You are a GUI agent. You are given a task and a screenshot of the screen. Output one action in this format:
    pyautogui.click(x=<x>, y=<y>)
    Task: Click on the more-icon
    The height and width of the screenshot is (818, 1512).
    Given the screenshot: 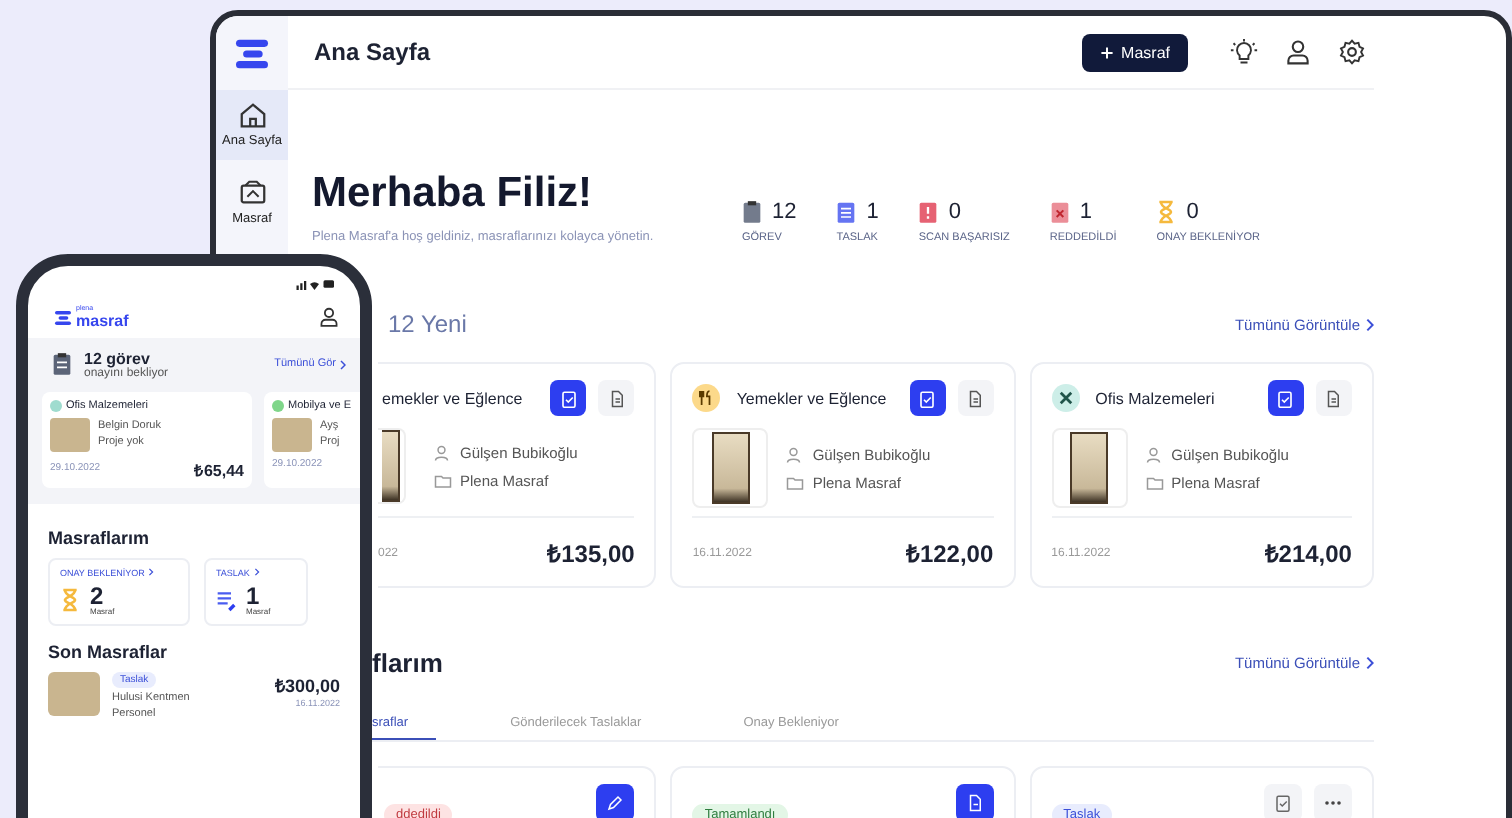 What is the action you would take?
    pyautogui.click(x=1332, y=803)
    